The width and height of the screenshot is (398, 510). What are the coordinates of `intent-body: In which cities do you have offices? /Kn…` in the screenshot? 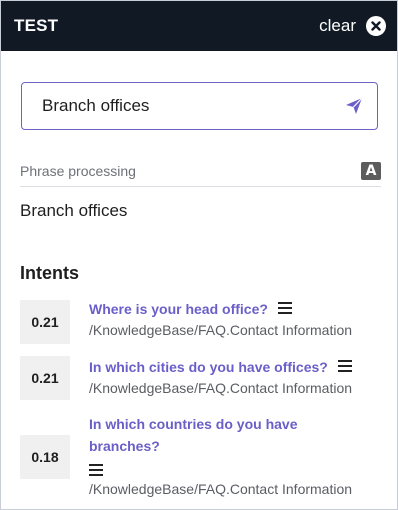 It's located at (235, 377).